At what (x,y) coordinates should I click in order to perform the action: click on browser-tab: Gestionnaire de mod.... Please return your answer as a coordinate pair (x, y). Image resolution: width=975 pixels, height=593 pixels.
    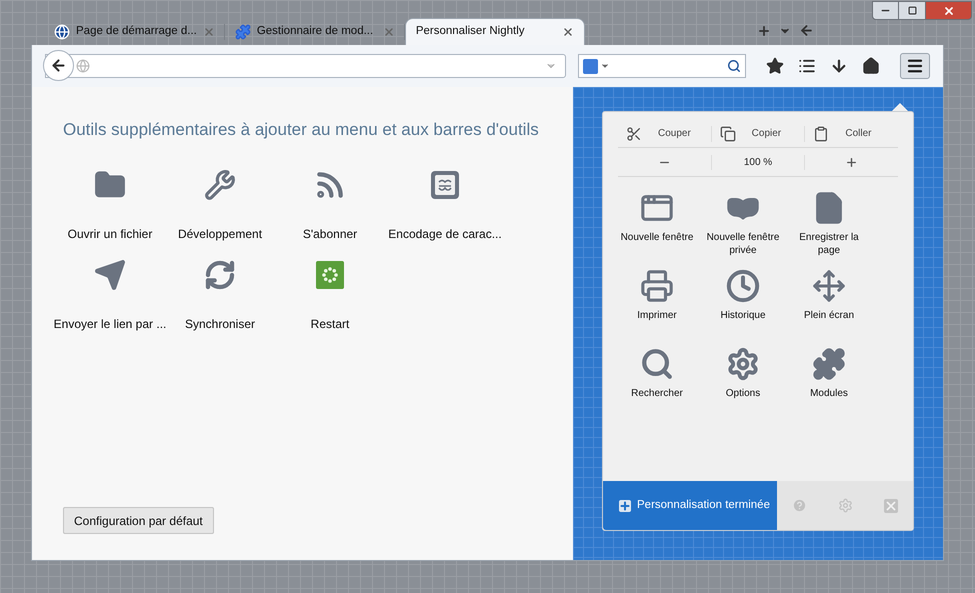
    Looking at the image, I should click on (314, 31).